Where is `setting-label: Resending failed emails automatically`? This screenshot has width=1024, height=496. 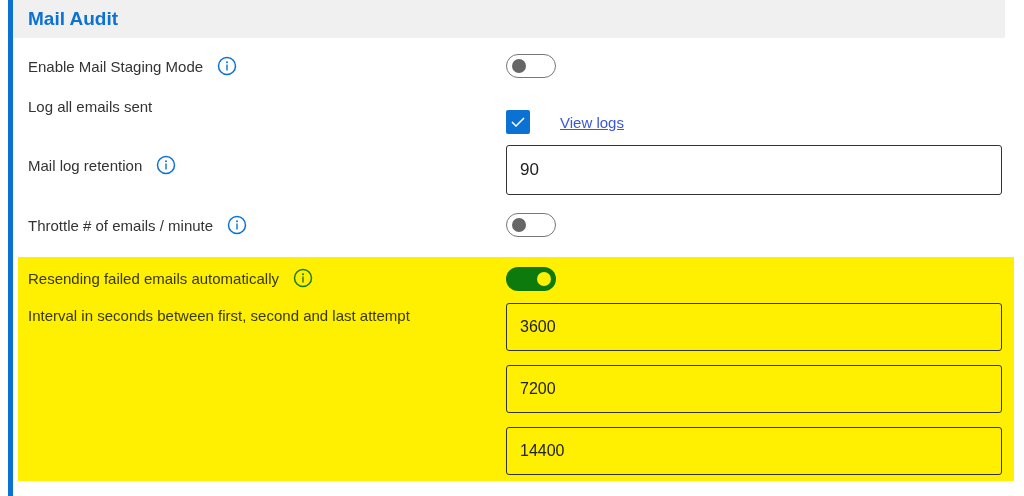
setting-label: Resending failed emails automatically is located at coordinates (153, 278).